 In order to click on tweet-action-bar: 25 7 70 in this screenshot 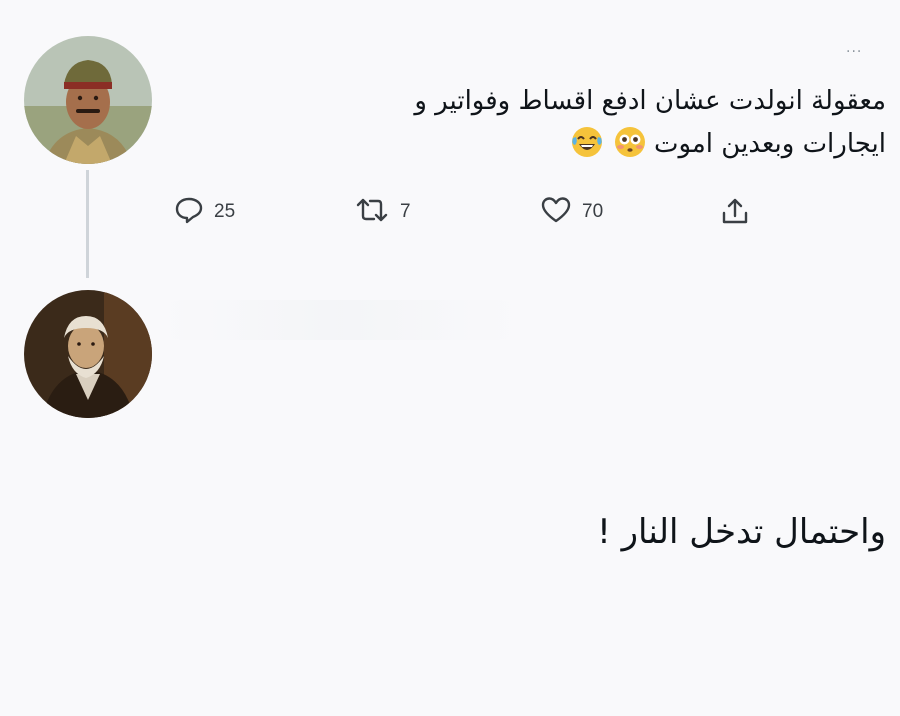, I will do `click(450, 214)`.